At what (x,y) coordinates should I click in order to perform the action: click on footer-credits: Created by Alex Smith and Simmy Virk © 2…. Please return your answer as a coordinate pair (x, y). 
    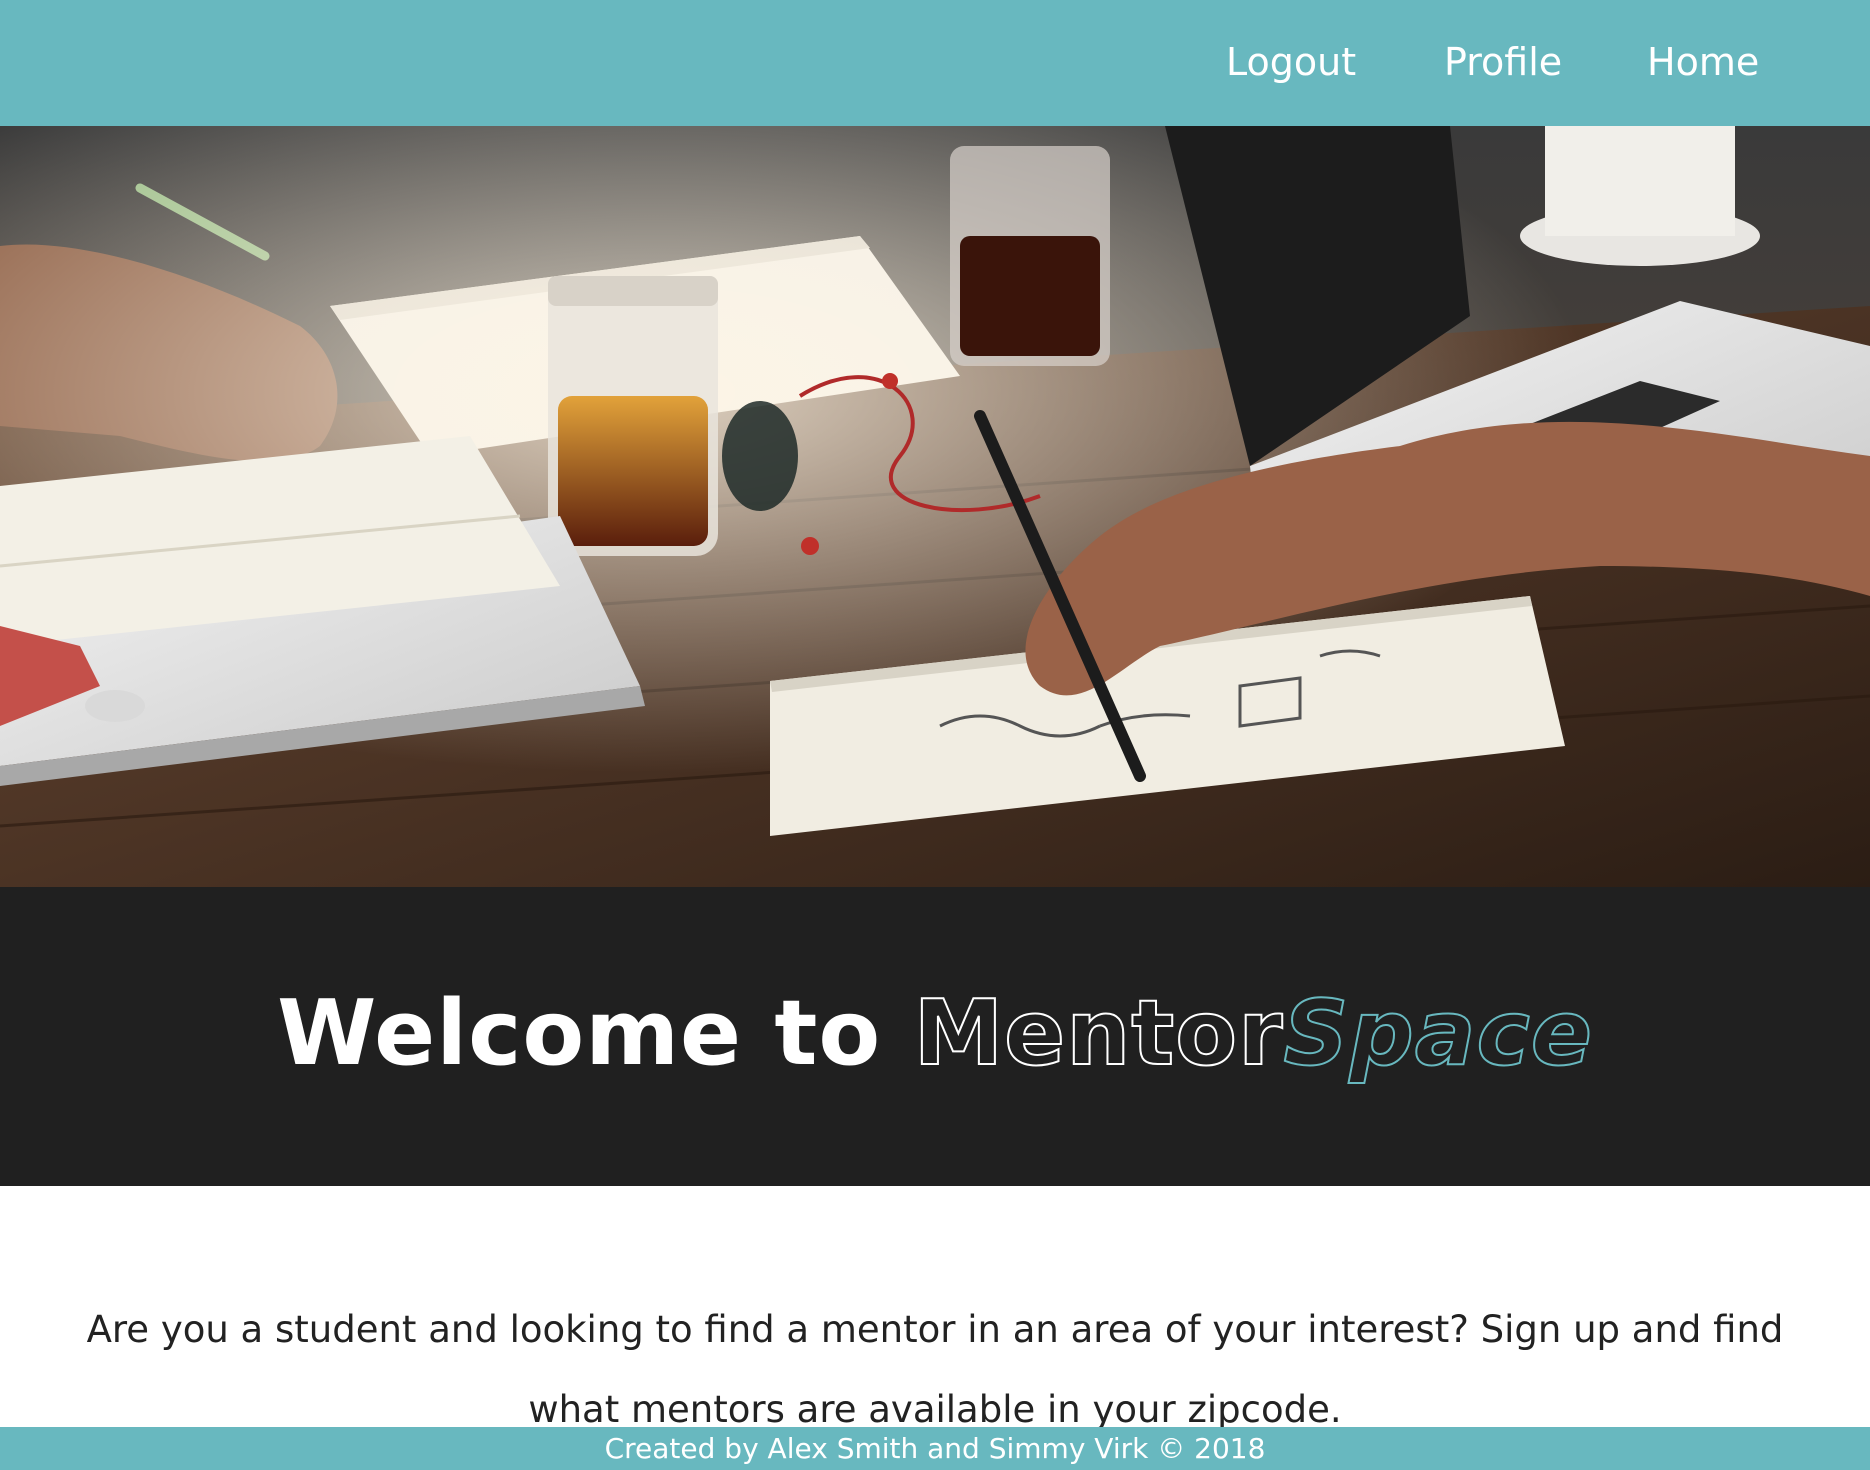
    Looking at the image, I should click on (935, 1448).